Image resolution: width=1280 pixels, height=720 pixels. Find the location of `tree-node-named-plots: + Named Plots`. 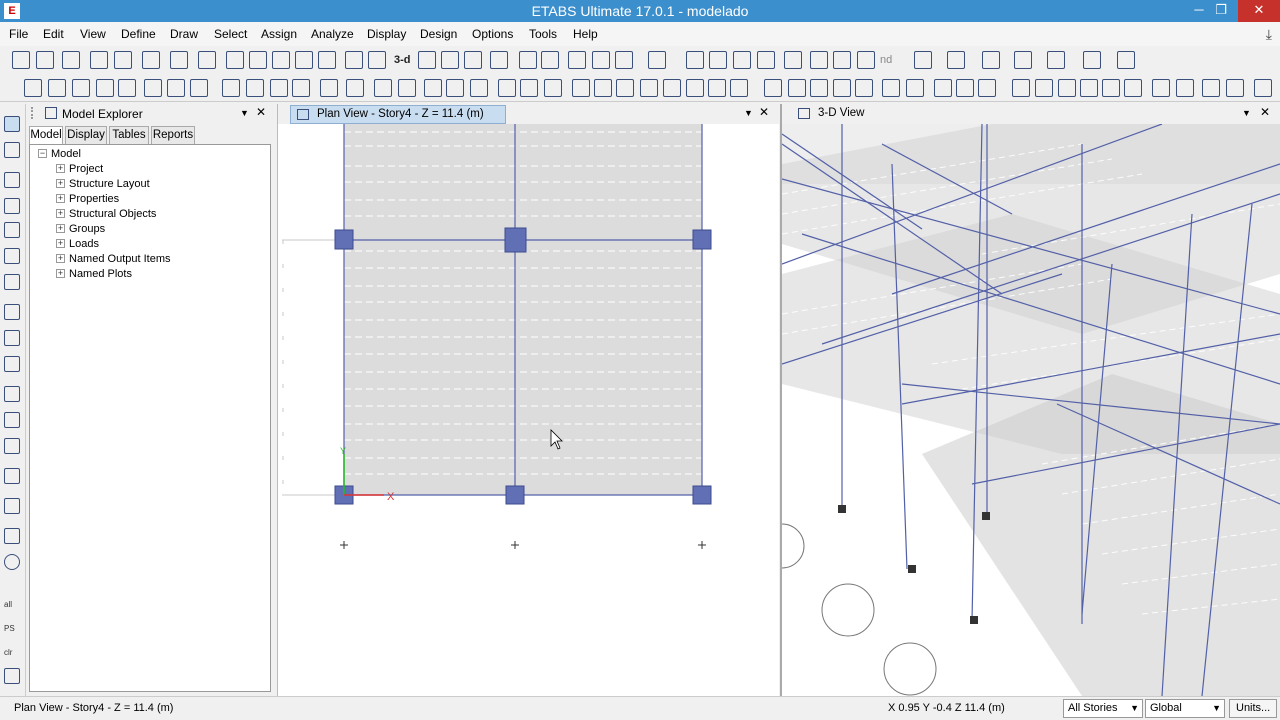

tree-node-named-plots: + Named Plots is located at coordinates (94, 274).